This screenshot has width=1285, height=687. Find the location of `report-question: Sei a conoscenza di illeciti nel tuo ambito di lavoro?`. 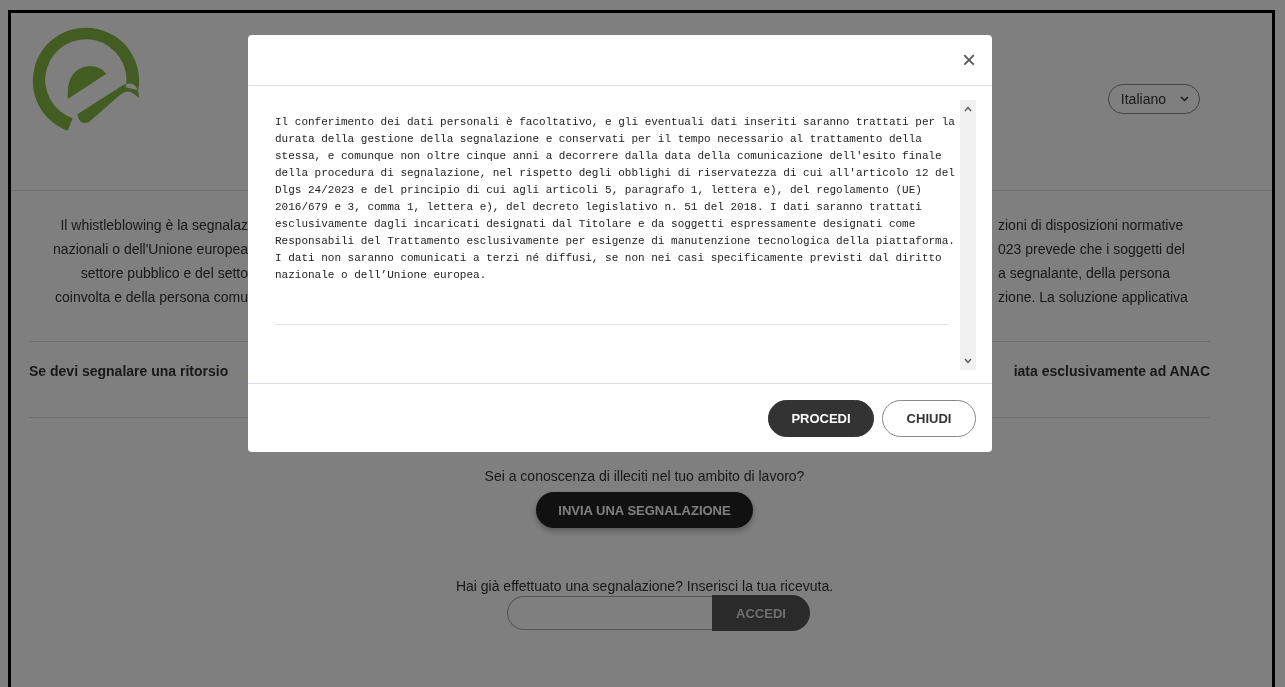

report-question: Sei a conoscenza di illeciti nel tuo ambito di lavoro? is located at coordinates (644, 476).